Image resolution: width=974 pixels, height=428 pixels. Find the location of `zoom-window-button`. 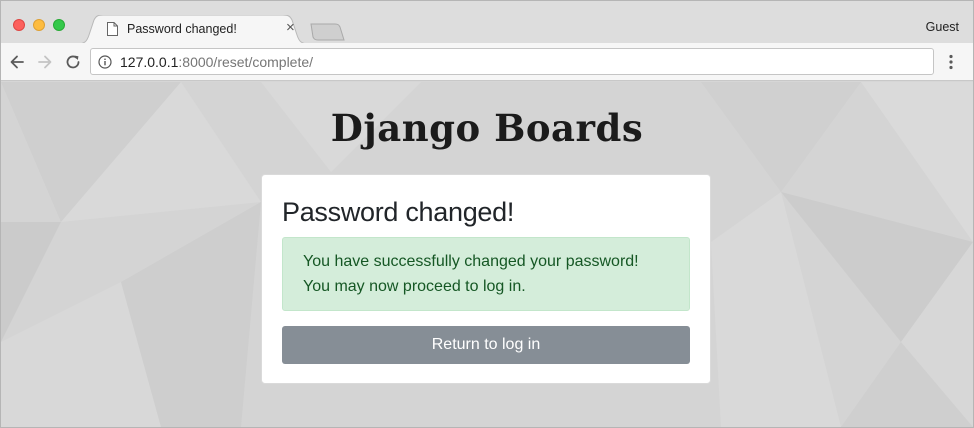

zoom-window-button is located at coordinates (59, 25).